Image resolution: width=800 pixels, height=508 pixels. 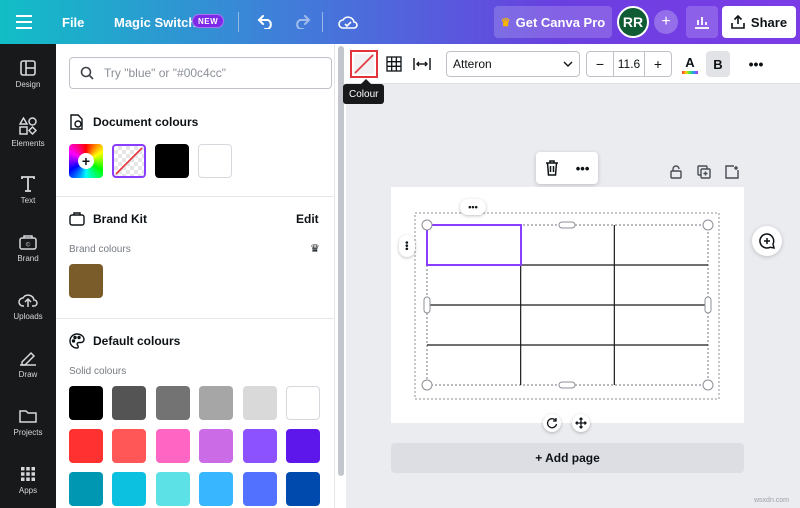 What do you see at coordinates (767, 241) in the screenshot?
I see `add-comment-icon` at bounding box center [767, 241].